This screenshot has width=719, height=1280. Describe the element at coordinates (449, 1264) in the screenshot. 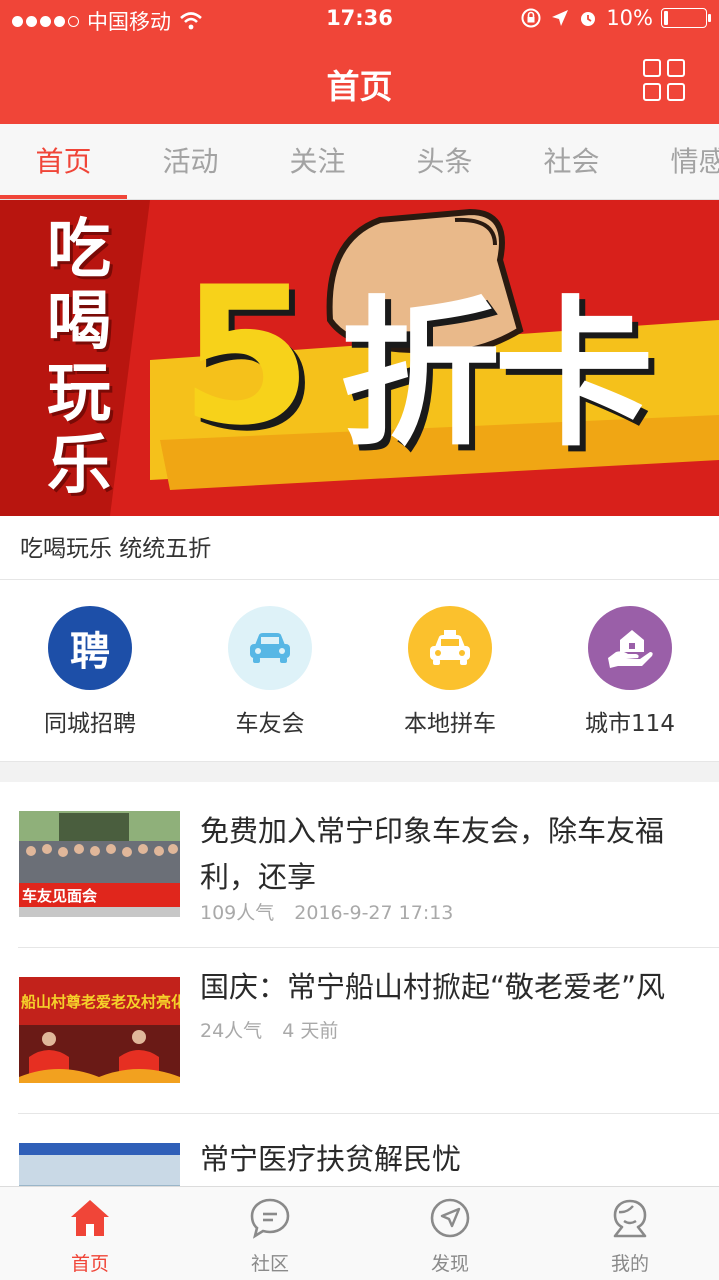

I see `tabbar-label: 发现` at that location.